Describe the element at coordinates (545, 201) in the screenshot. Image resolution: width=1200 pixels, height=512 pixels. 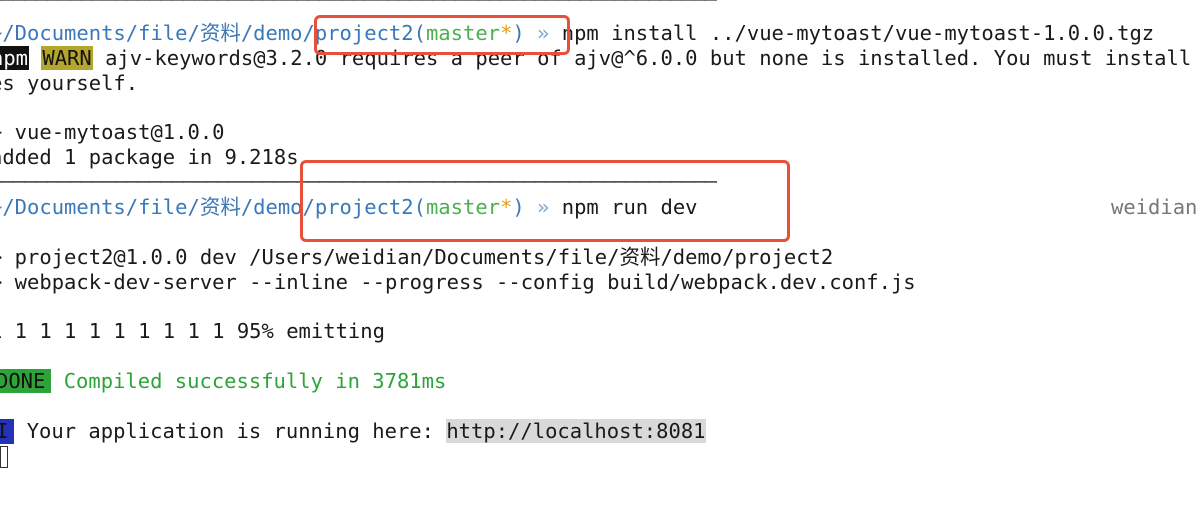
I see `highlight-box-prompt2` at that location.